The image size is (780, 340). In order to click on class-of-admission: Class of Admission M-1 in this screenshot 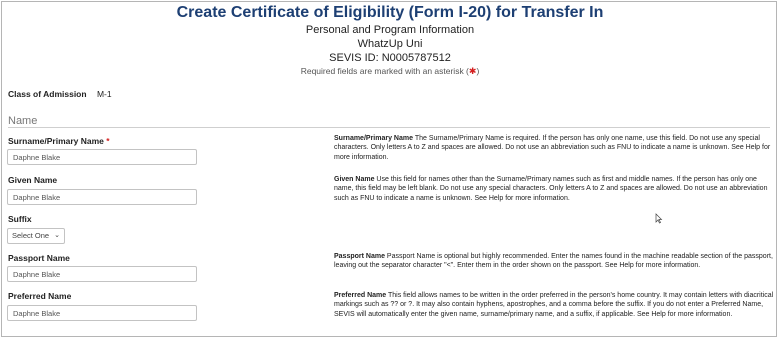, I will do `click(60, 94)`.